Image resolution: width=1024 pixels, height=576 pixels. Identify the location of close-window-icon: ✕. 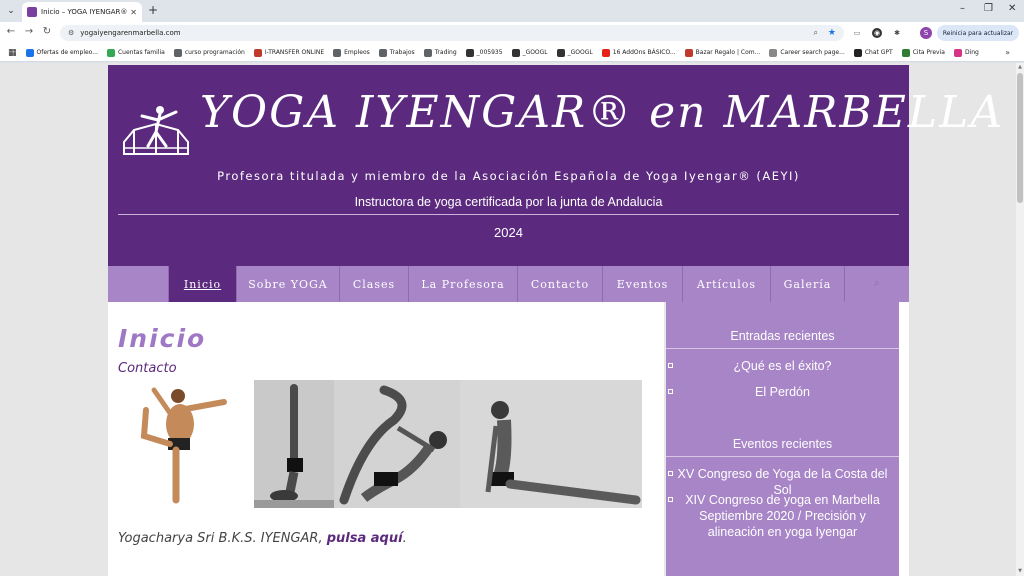
(1012, 8).